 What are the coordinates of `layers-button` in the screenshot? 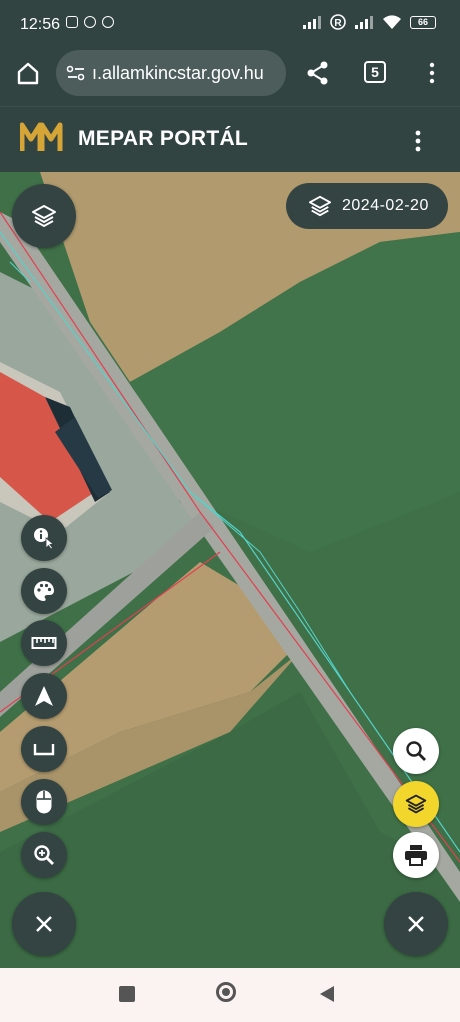 It's located at (44, 216).